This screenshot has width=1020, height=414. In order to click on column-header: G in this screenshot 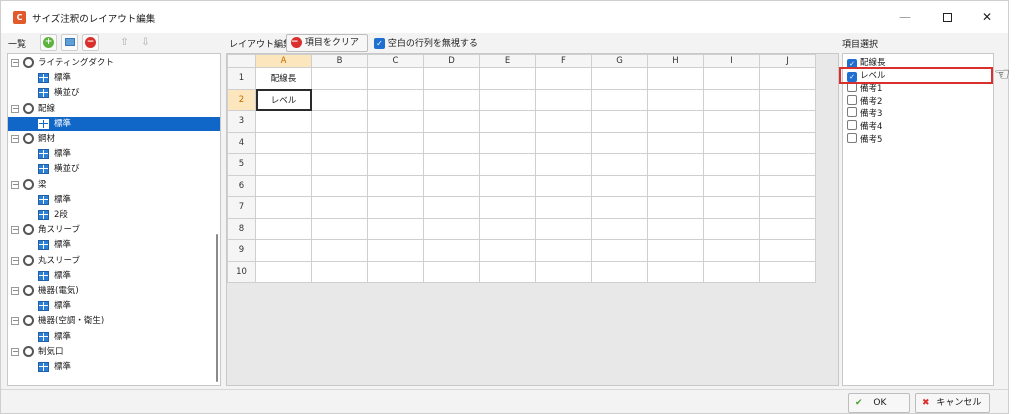, I will do `click(619, 61)`.